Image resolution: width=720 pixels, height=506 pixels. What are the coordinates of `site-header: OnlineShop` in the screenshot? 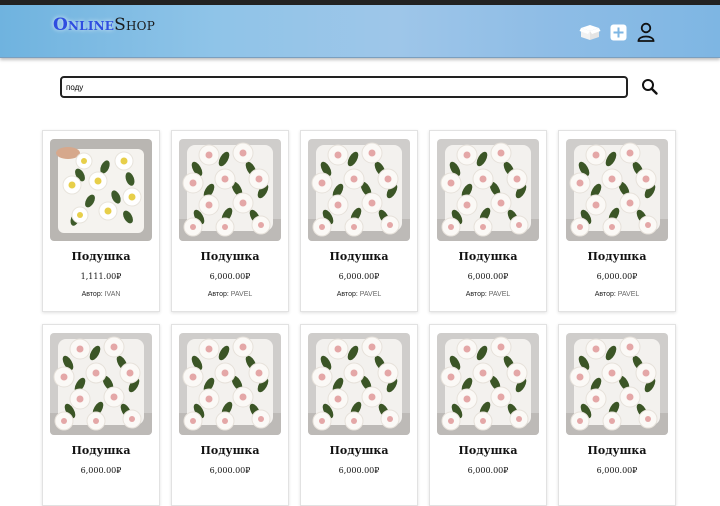 It's located at (360, 31).